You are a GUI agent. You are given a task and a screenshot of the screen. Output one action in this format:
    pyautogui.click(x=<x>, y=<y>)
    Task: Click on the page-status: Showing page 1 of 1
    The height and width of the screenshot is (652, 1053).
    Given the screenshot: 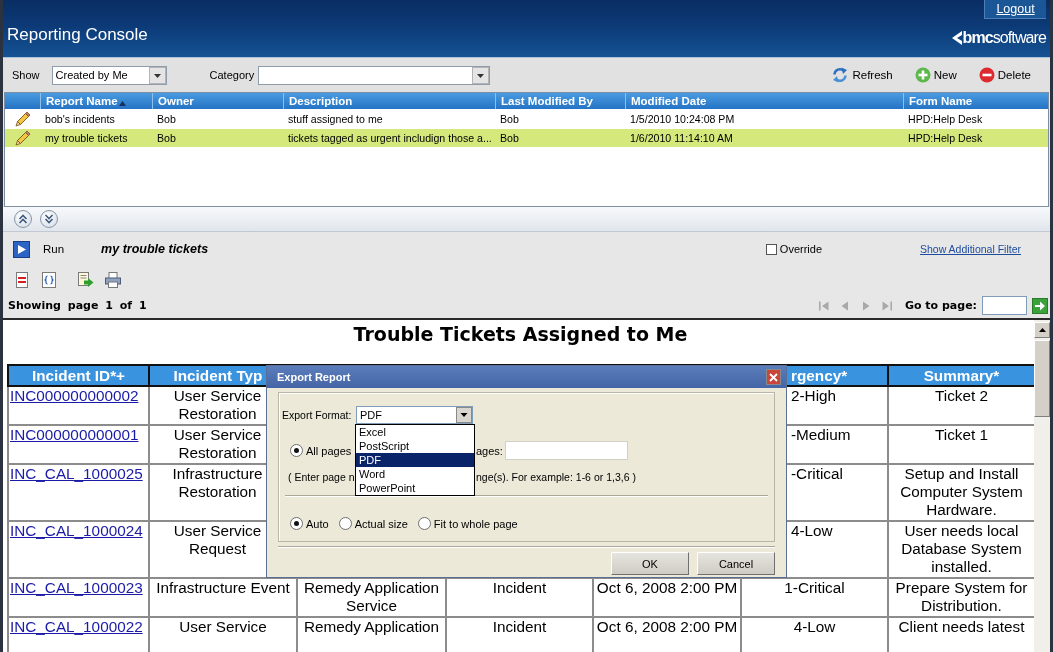 What is the action you would take?
    pyautogui.click(x=77, y=305)
    